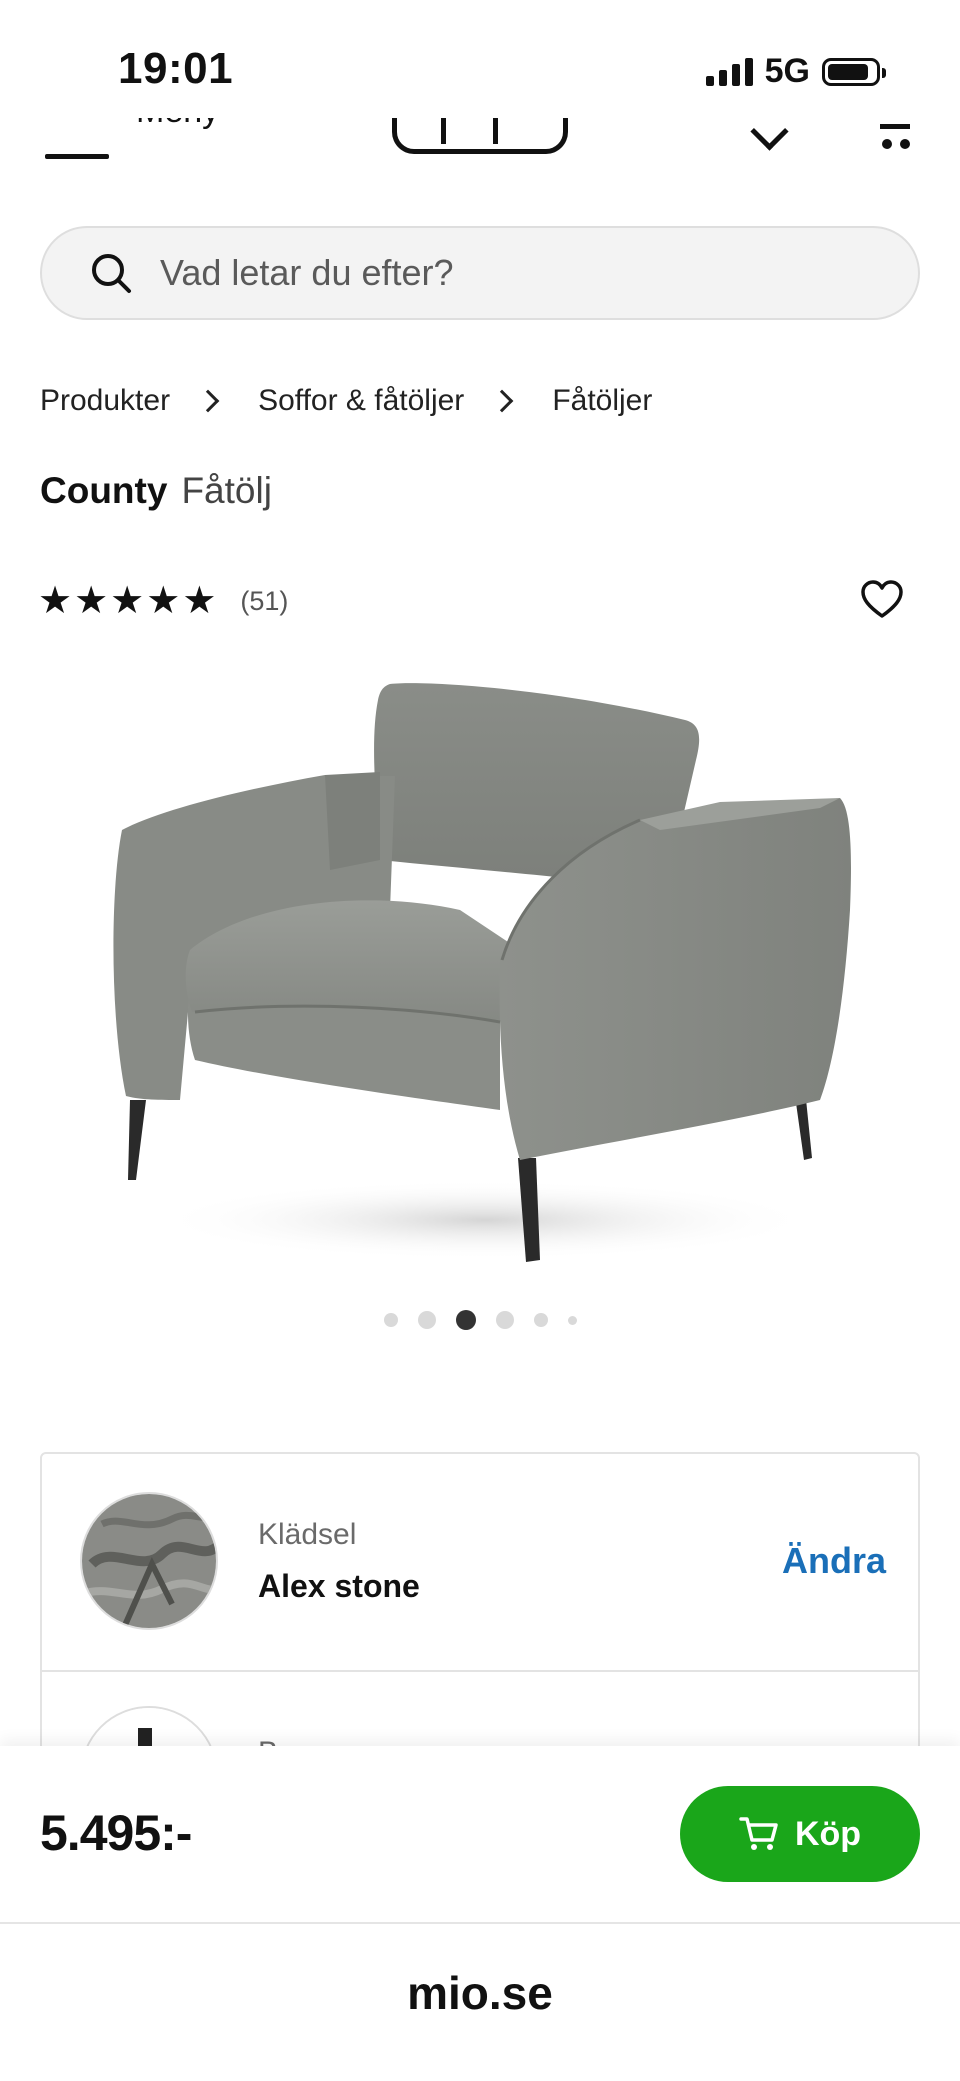 Image resolution: width=960 pixels, height=2081 pixels. I want to click on frame, so click(352, 821).